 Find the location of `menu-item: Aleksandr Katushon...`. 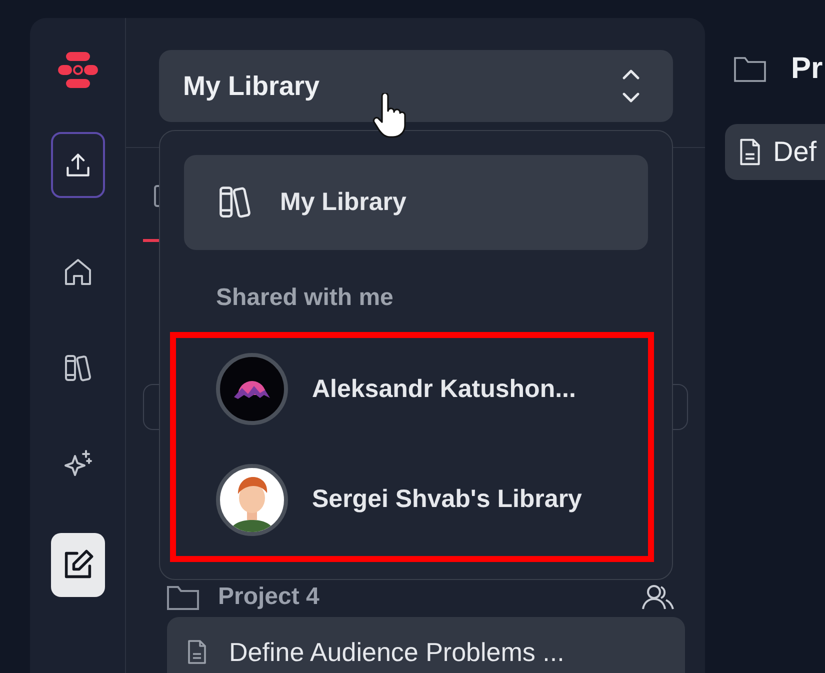

menu-item: Aleksandr Katushon... is located at coordinates (416, 389).